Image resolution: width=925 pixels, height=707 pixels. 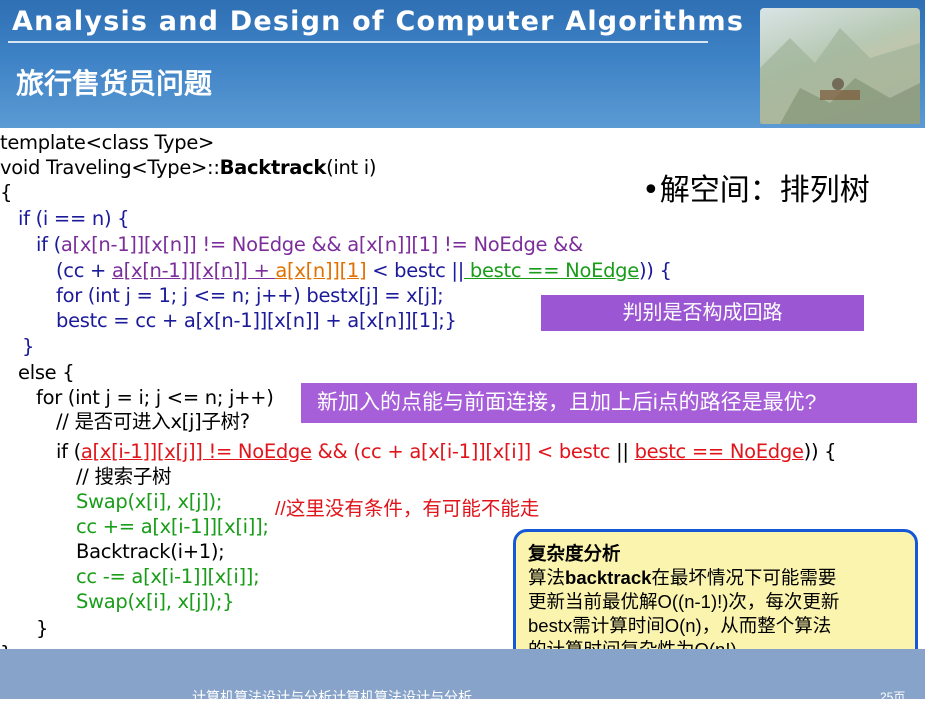 I want to click on complexity-line: bestx需计算时间O(n)，从而整个算法, so click(x=680, y=625).